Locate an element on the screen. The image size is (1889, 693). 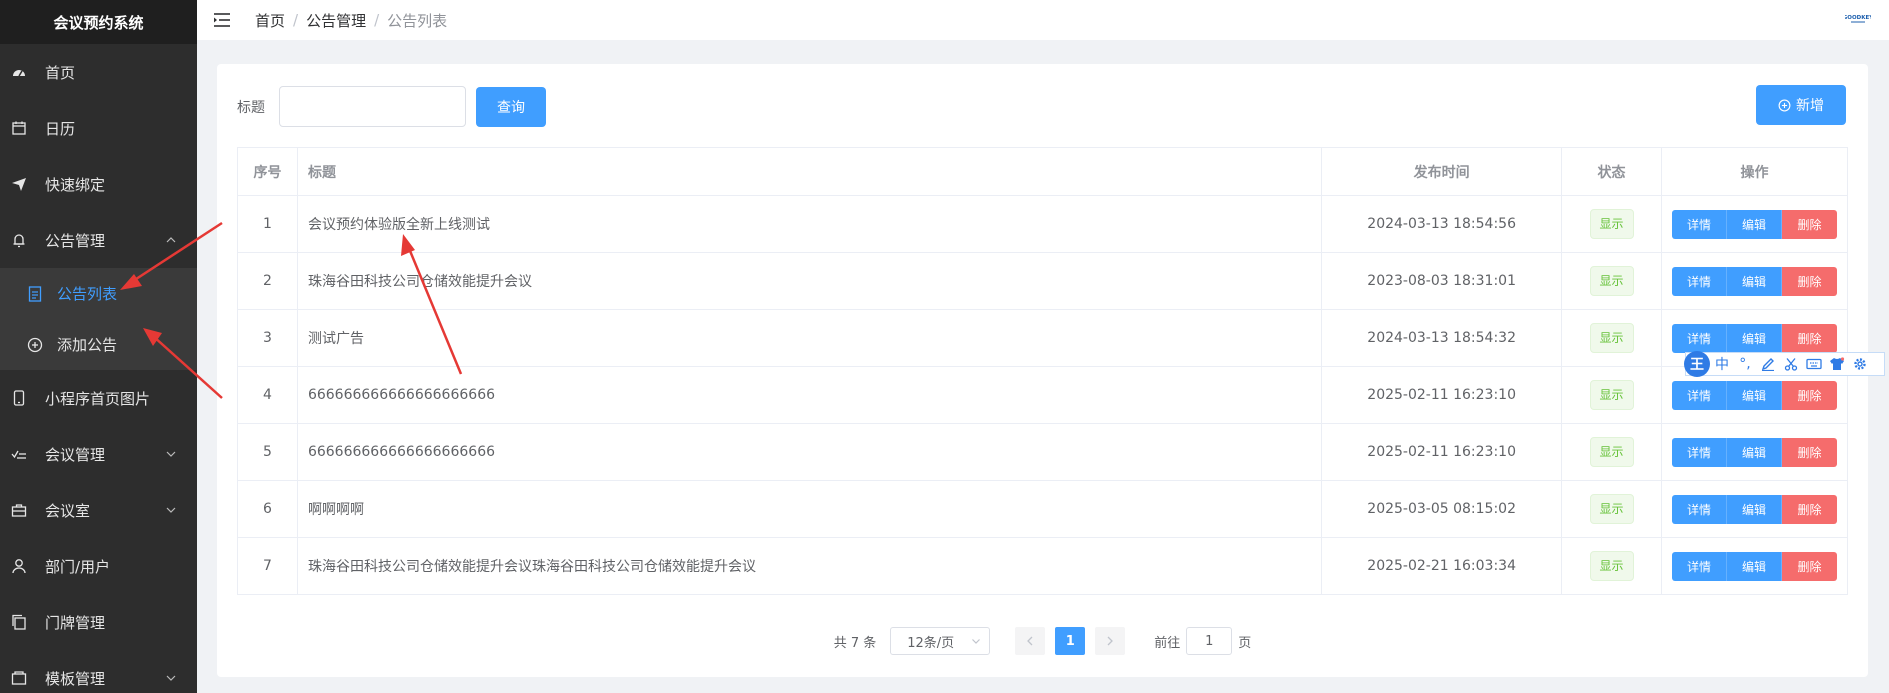
sidebar-item-template-management: 模板管理 is located at coordinates (98, 671).